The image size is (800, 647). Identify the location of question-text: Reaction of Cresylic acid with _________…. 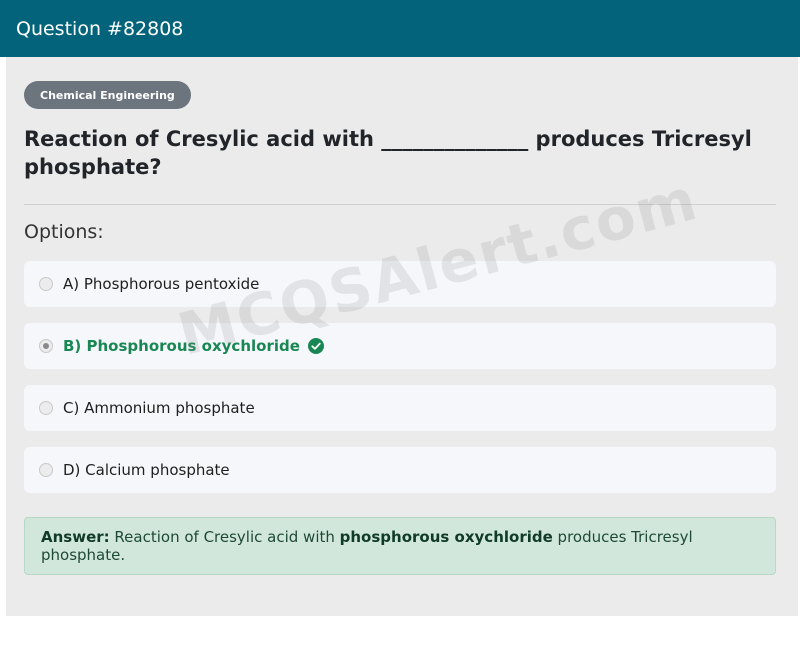
(388, 153).